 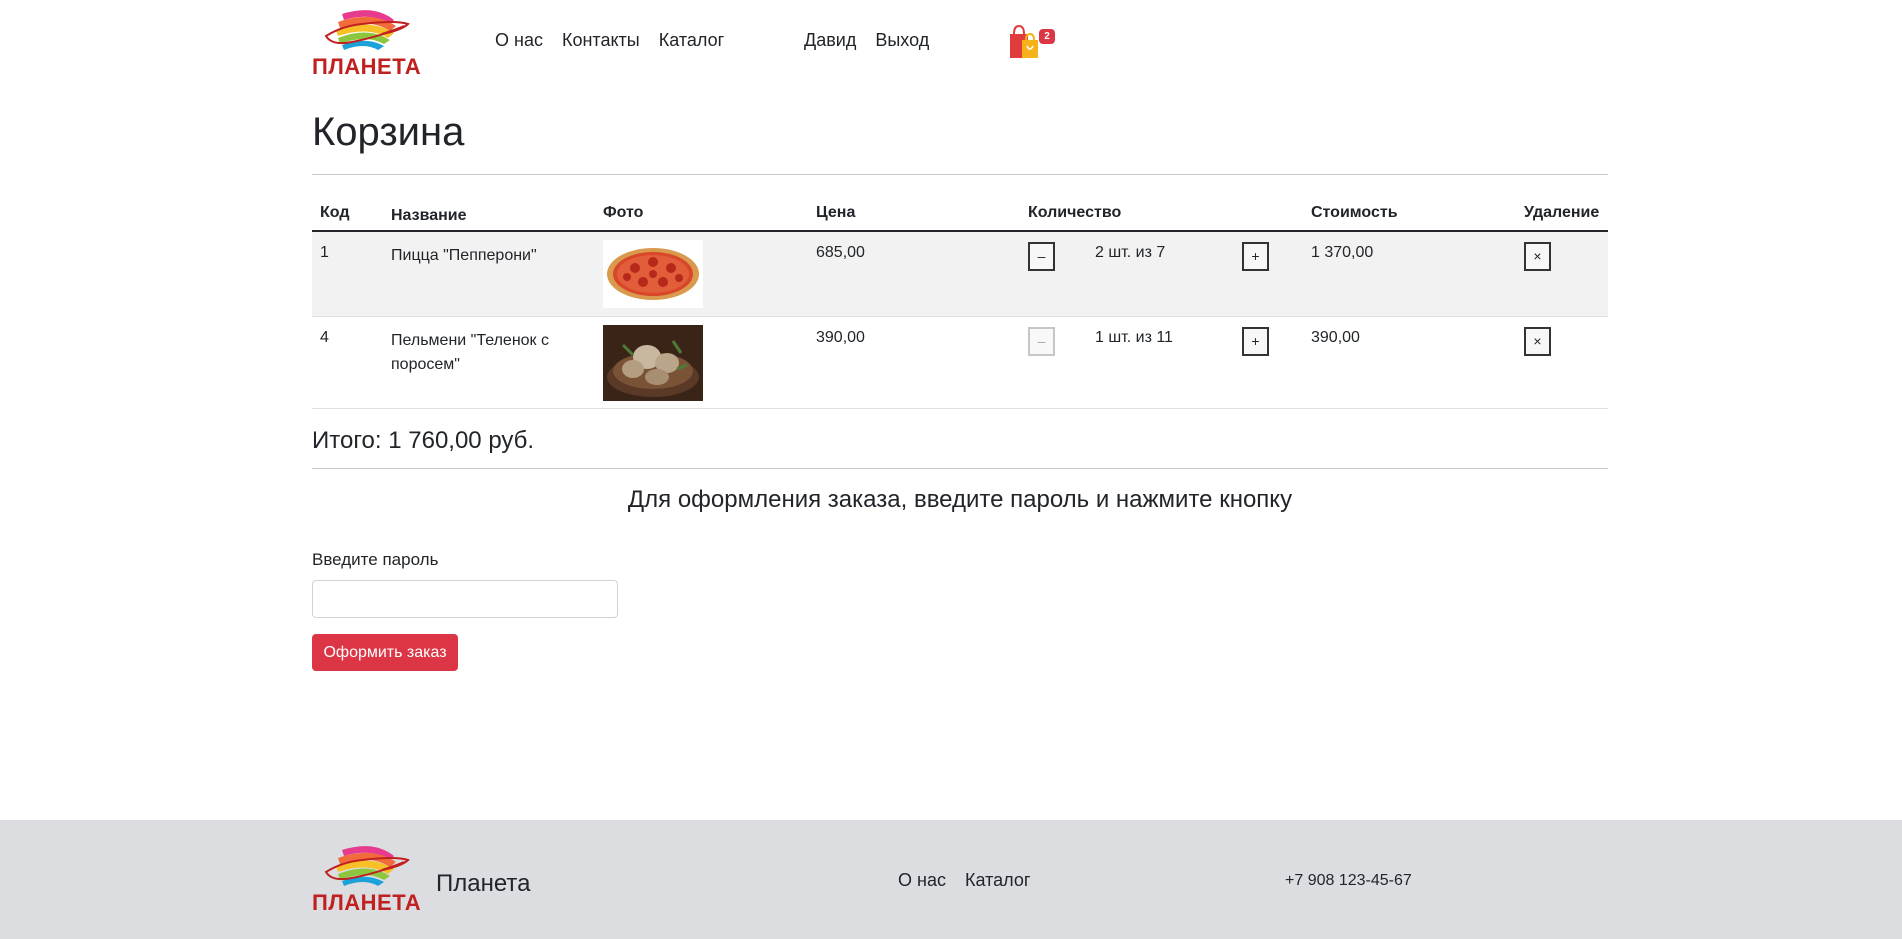 I want to click on nav-link-about: О нас, so click(x=519, y=40).